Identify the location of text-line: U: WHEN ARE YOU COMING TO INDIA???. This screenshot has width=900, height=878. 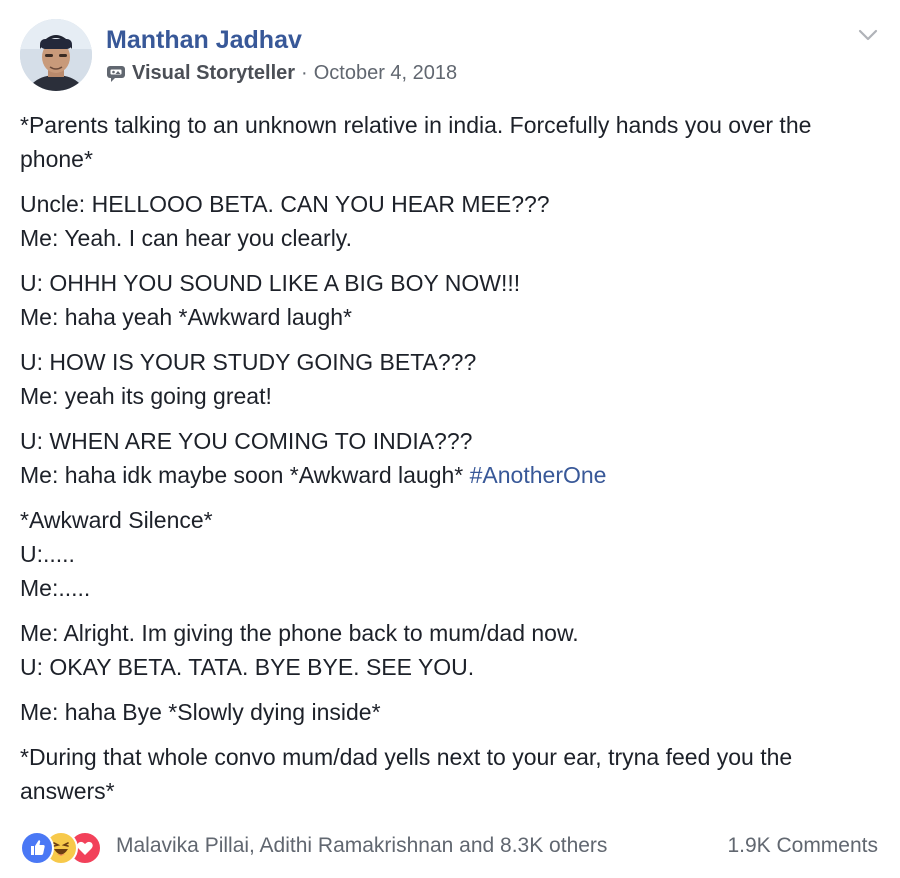
(246, 441).